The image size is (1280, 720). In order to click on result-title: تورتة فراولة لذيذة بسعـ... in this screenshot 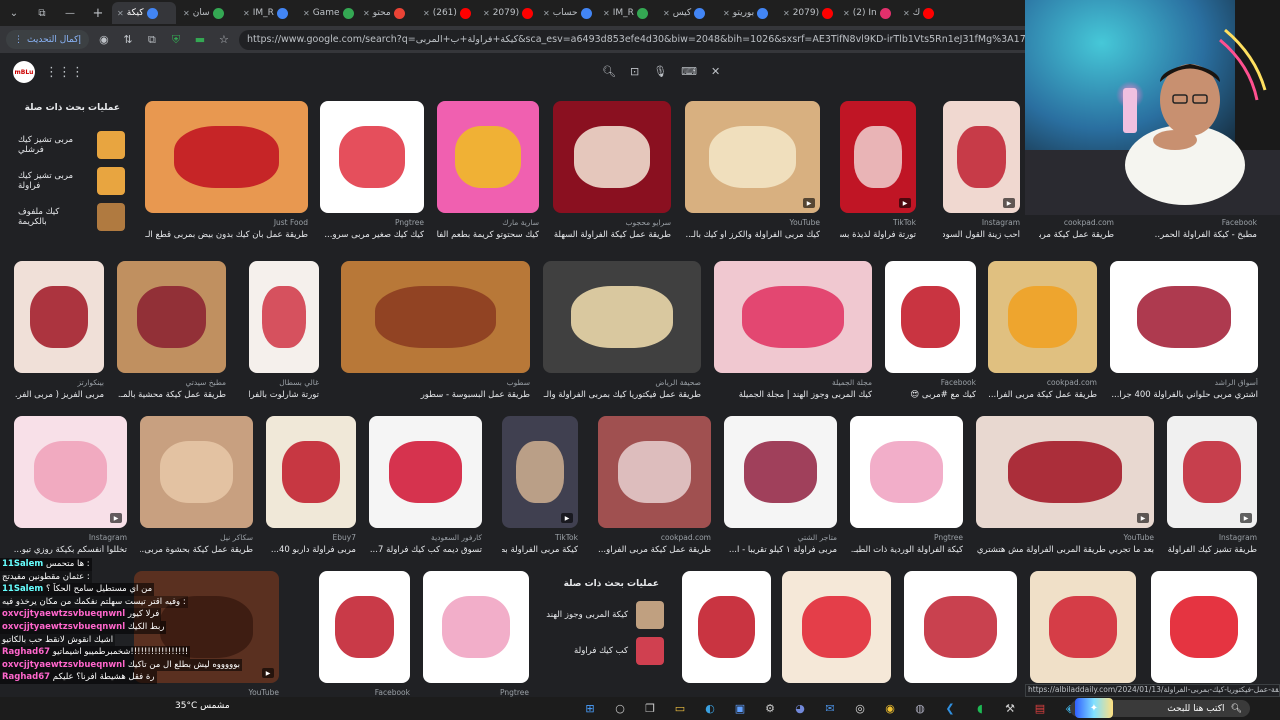, I will do `click(878, 236)`.